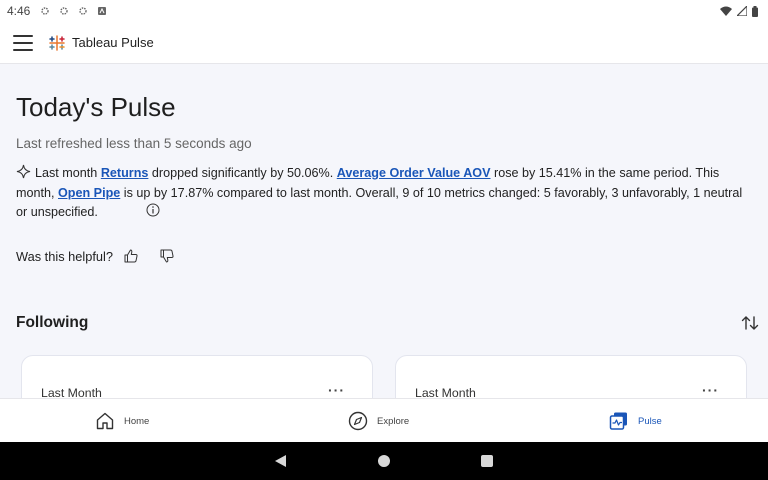  I want to click on back-icon, so click(280, 461).